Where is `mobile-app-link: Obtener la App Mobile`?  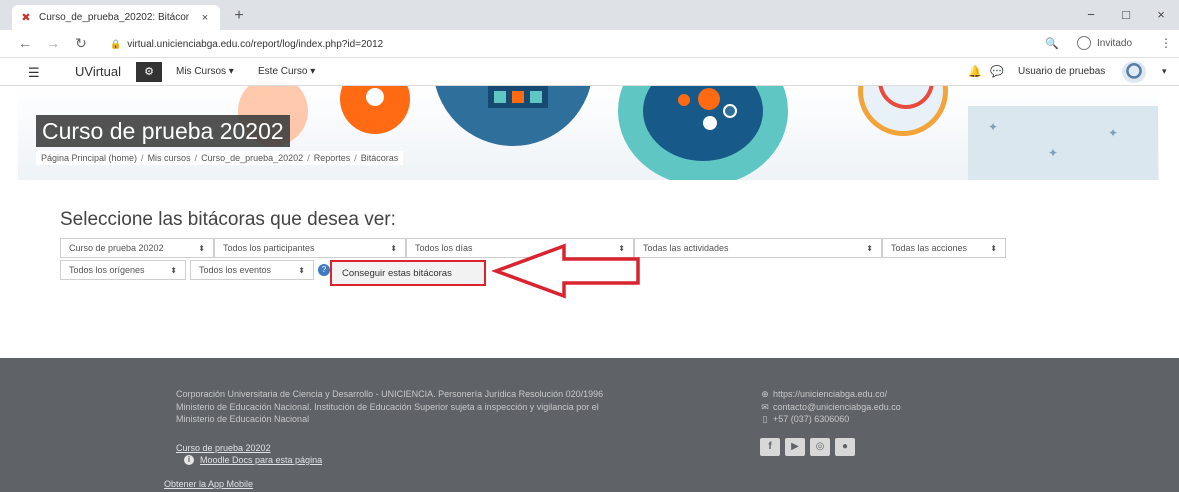
mobile-app-link: Obtener la App Mobile is located at coordinates (208, 484).